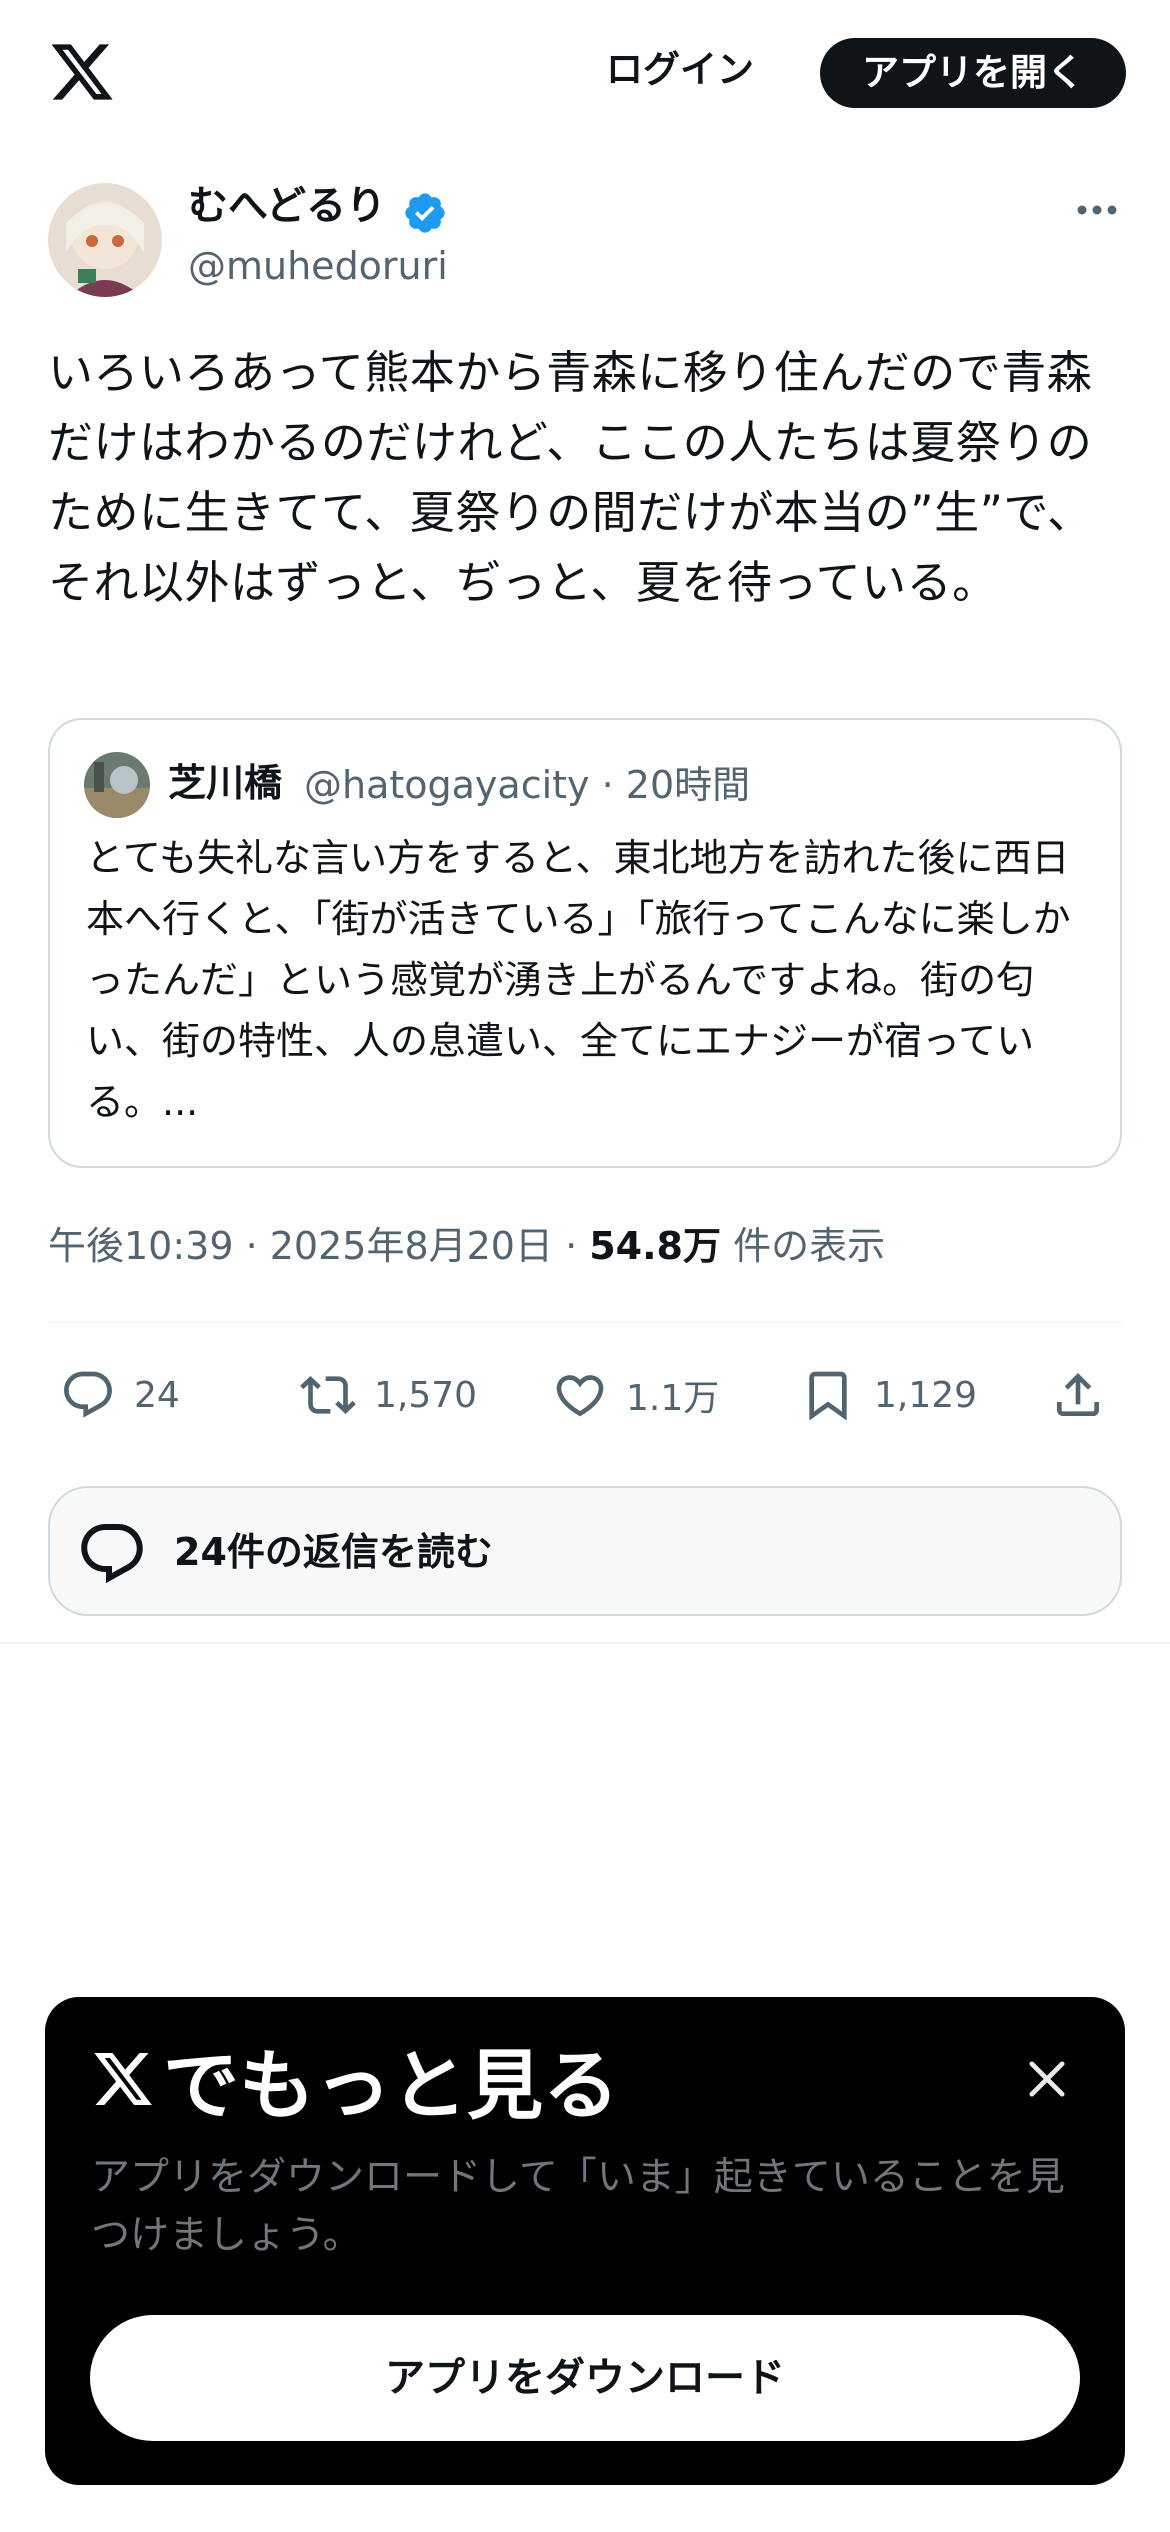 The image size is (1170, 2532). I want to click on bookmark-button: 1,129, so click(888, 1395).